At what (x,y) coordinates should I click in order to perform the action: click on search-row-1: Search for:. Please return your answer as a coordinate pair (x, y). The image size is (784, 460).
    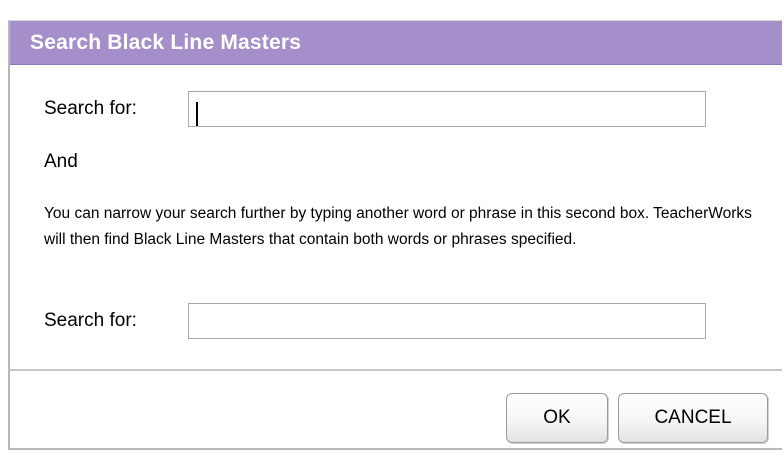
    Looking at the image, I should click on (375, 109).